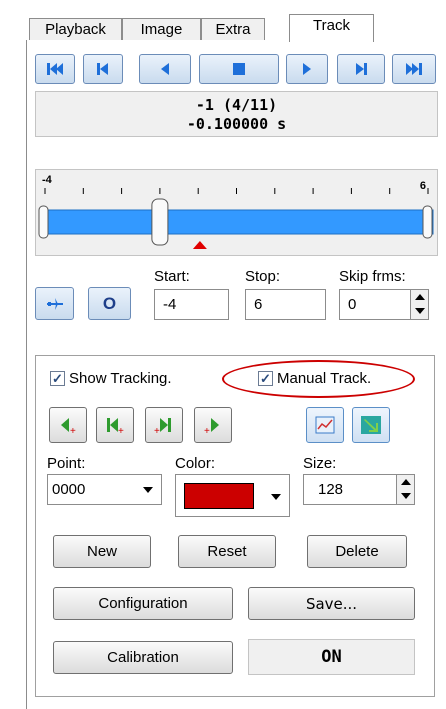 The width and height of the screenshot is (446, 709). Describe the element at coordinates (160, 222) in the screenshot. I see `slider-thumb` at that location.